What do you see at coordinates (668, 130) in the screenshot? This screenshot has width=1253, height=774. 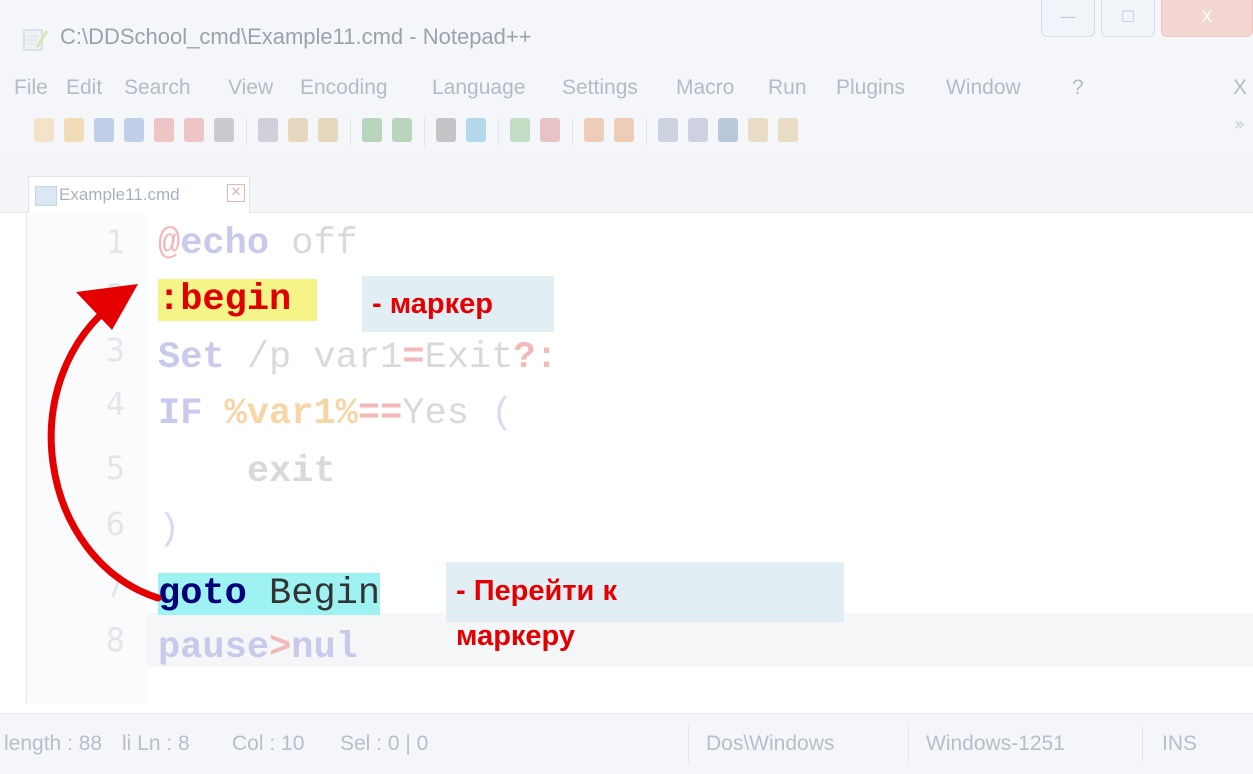 I see `word-wrap-icon` at bounding box center [668, 130].